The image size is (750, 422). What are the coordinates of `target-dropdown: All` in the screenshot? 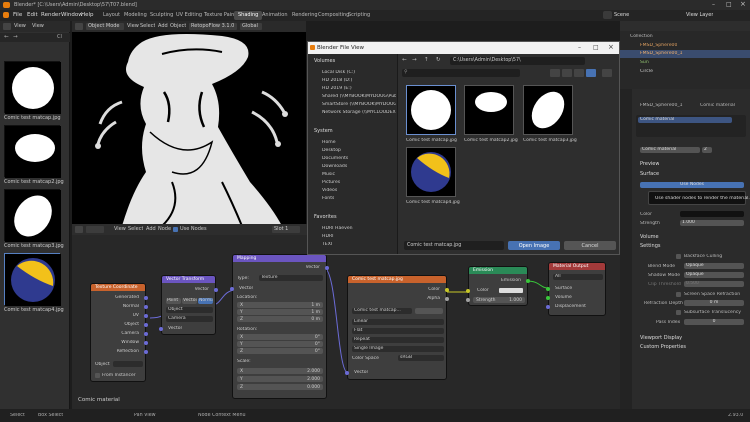 It's located at (578, 277).